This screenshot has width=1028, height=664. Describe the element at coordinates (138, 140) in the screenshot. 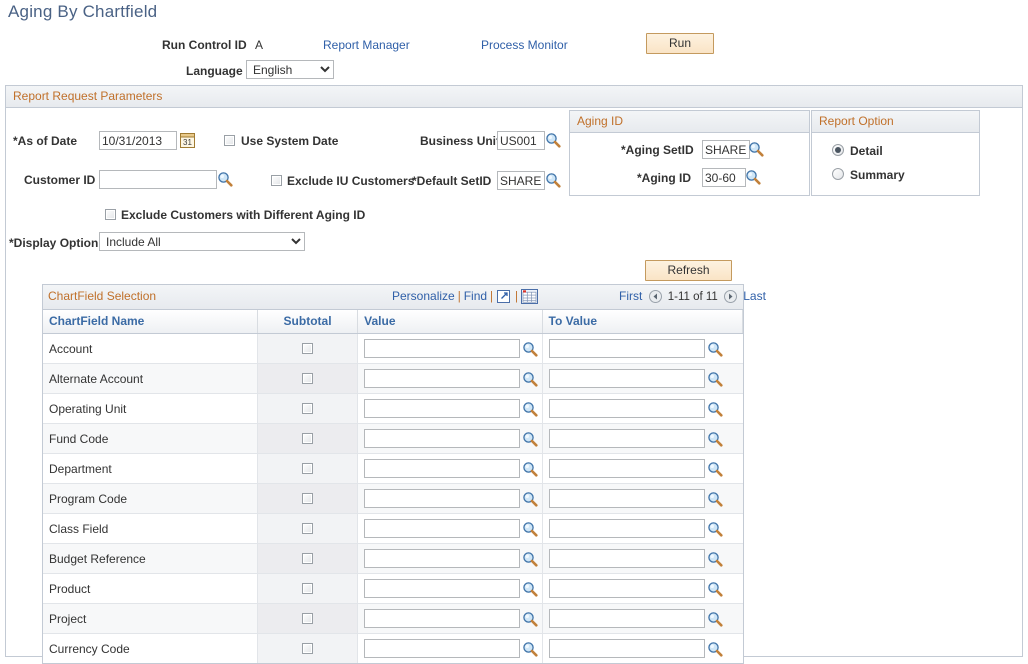

I see `as-of-date-input` at that location.